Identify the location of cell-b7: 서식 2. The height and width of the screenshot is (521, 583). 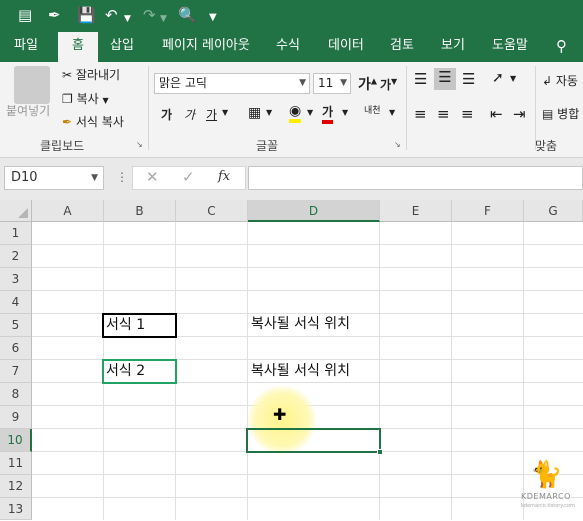
(139, 371).